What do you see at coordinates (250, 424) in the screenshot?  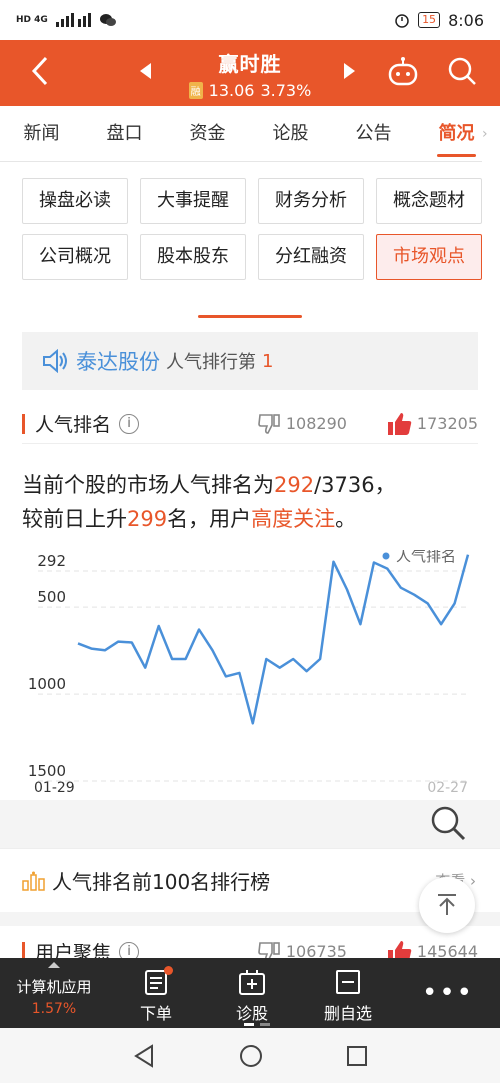 I see `popularity-section-header: 人气排名 i 108290 173205` at bounding box center [250, 424].